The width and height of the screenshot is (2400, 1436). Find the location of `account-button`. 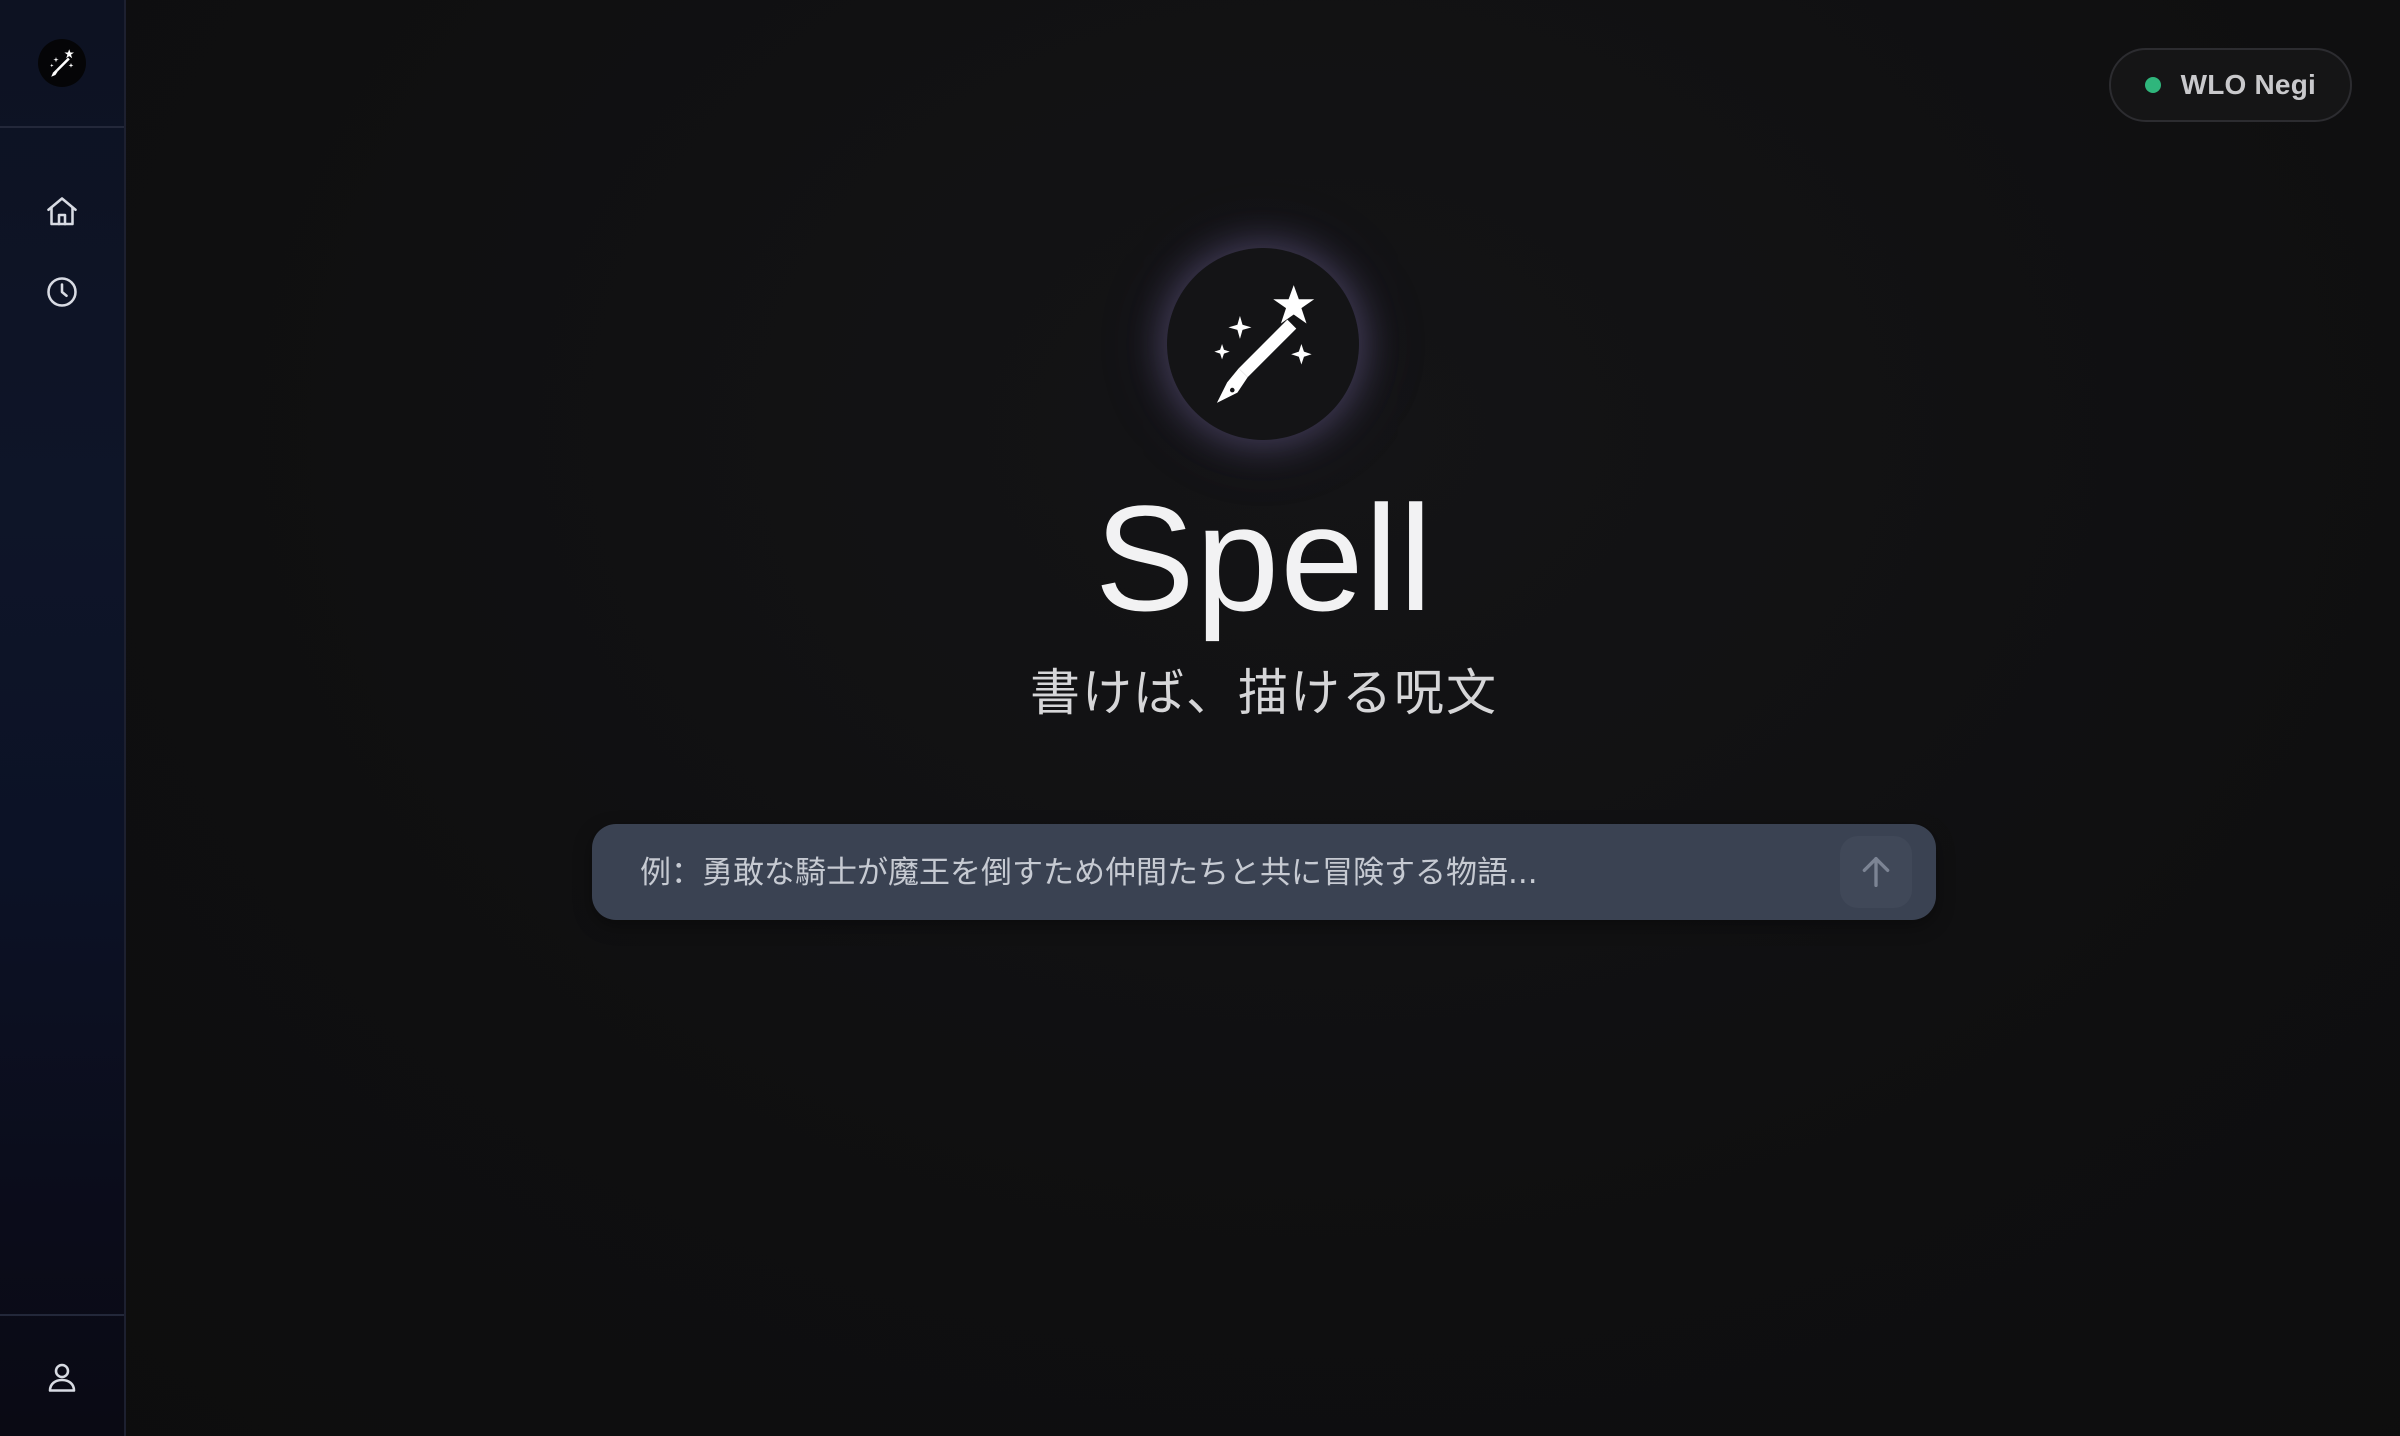

account-button is located at coordinates (62, 1377).